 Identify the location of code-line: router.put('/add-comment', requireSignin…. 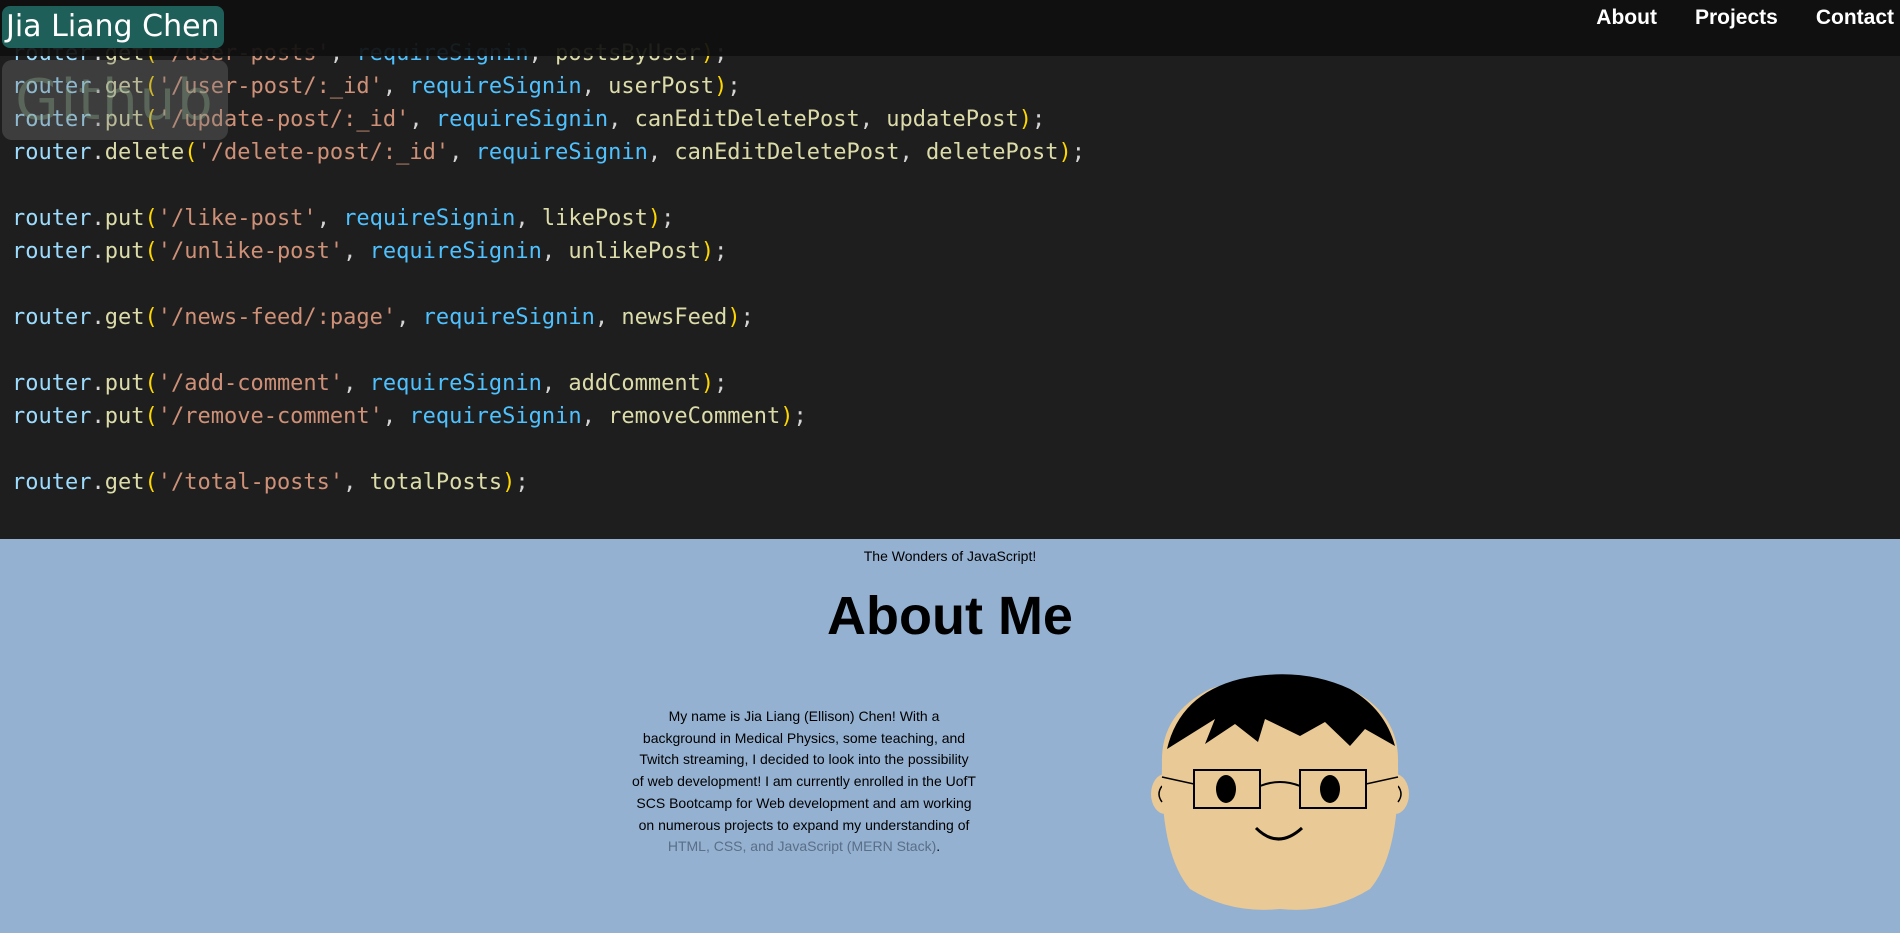
(548, 383).